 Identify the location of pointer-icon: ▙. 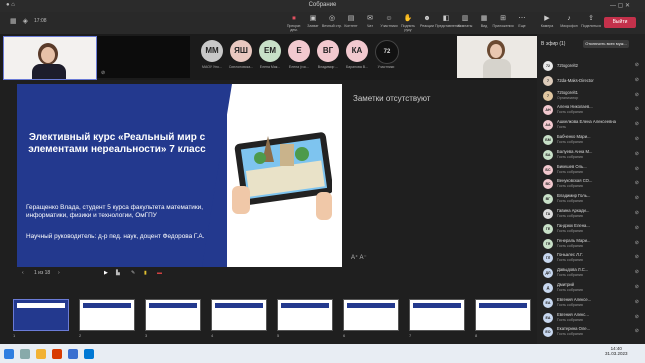
(118, 273).